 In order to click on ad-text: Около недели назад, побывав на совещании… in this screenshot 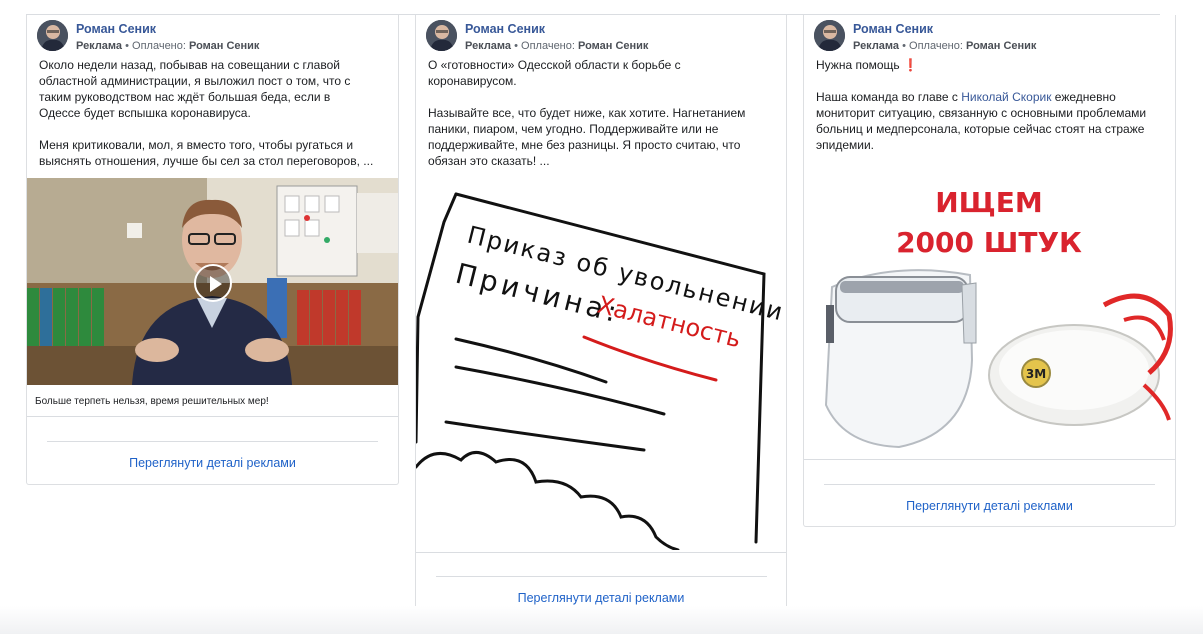, I will do `click(206, 113)`.